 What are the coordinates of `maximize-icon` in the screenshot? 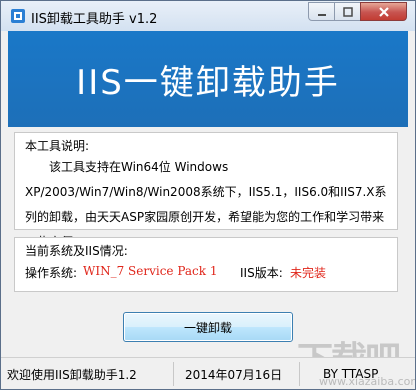 It's located at (347, 11).